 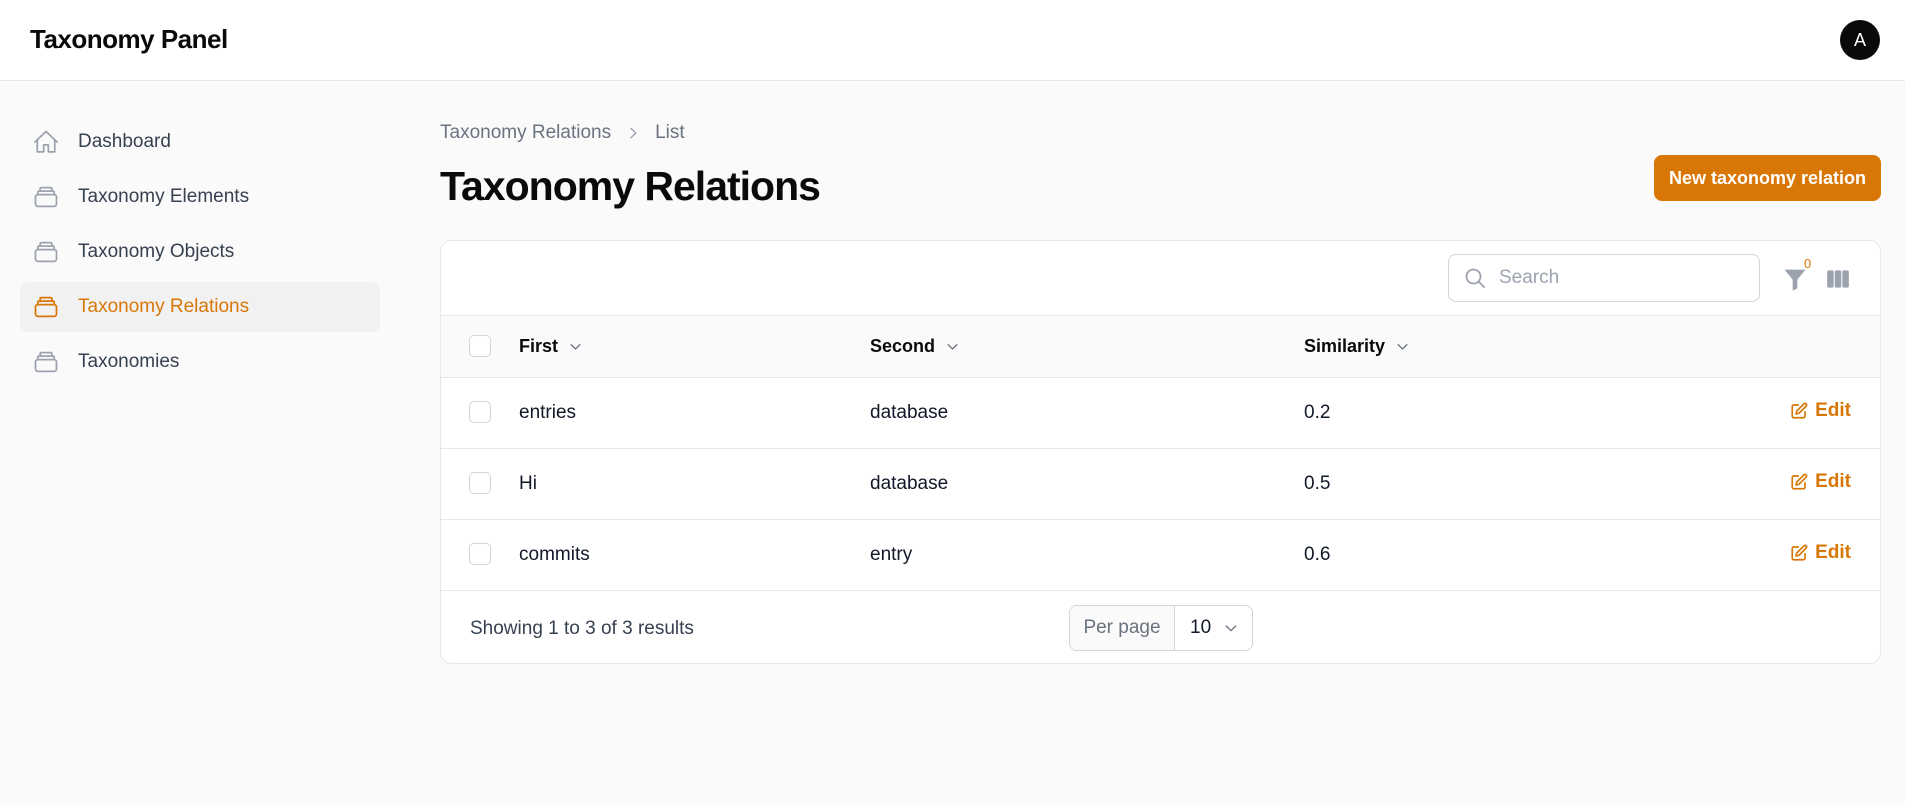 What do you see at coordinates (1160, 278) in the screenshot?
I see `table-toolbar: 0` at bounding box center [1160, 278].